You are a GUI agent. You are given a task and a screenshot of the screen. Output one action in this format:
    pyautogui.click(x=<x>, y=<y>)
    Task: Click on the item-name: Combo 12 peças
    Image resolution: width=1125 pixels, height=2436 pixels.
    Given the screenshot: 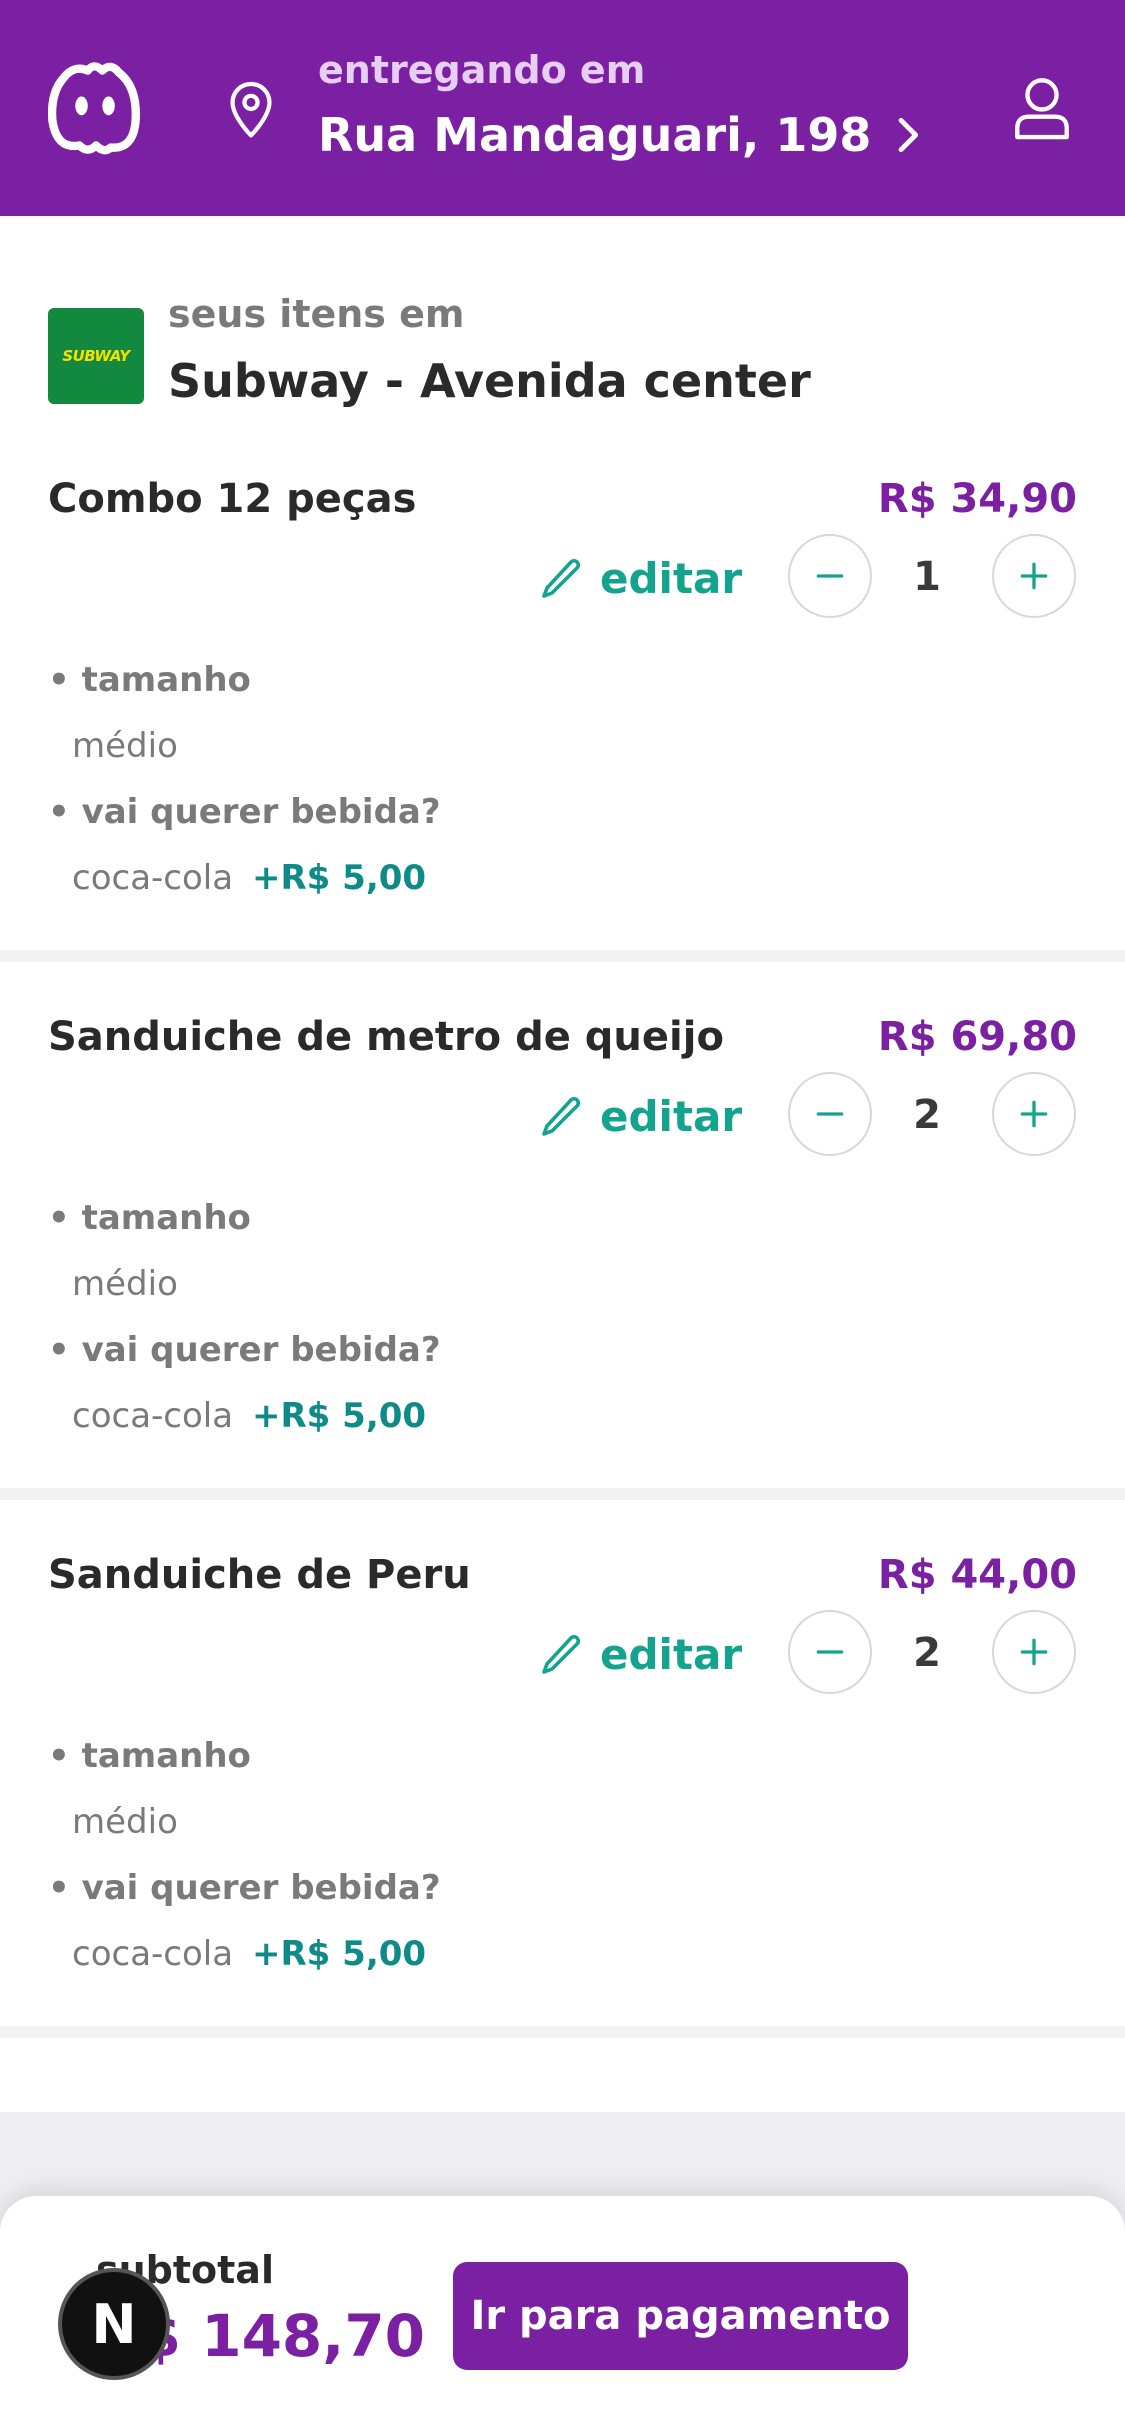 What is the action you would take?
    pyautogui.click(x=232, y=499)
    